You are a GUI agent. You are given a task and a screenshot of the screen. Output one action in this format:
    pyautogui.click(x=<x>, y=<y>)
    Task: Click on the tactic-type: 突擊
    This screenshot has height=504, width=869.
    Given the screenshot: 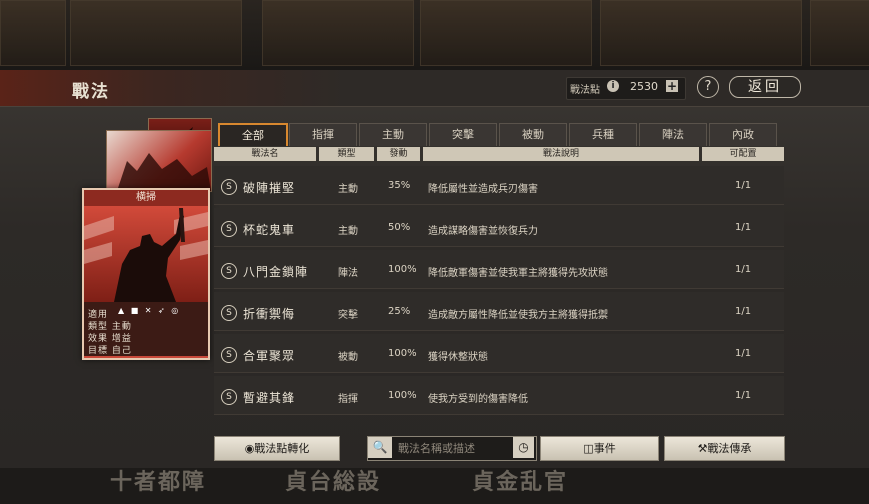 What is the action you would take?
    pyautogui.click(x=348, y=315)
    